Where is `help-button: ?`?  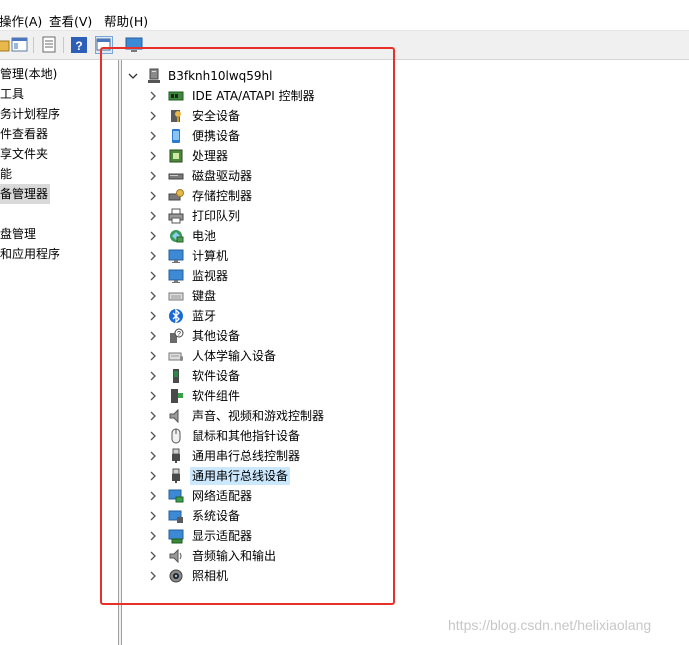
help-button: ? is located at coordinates (79, 45).